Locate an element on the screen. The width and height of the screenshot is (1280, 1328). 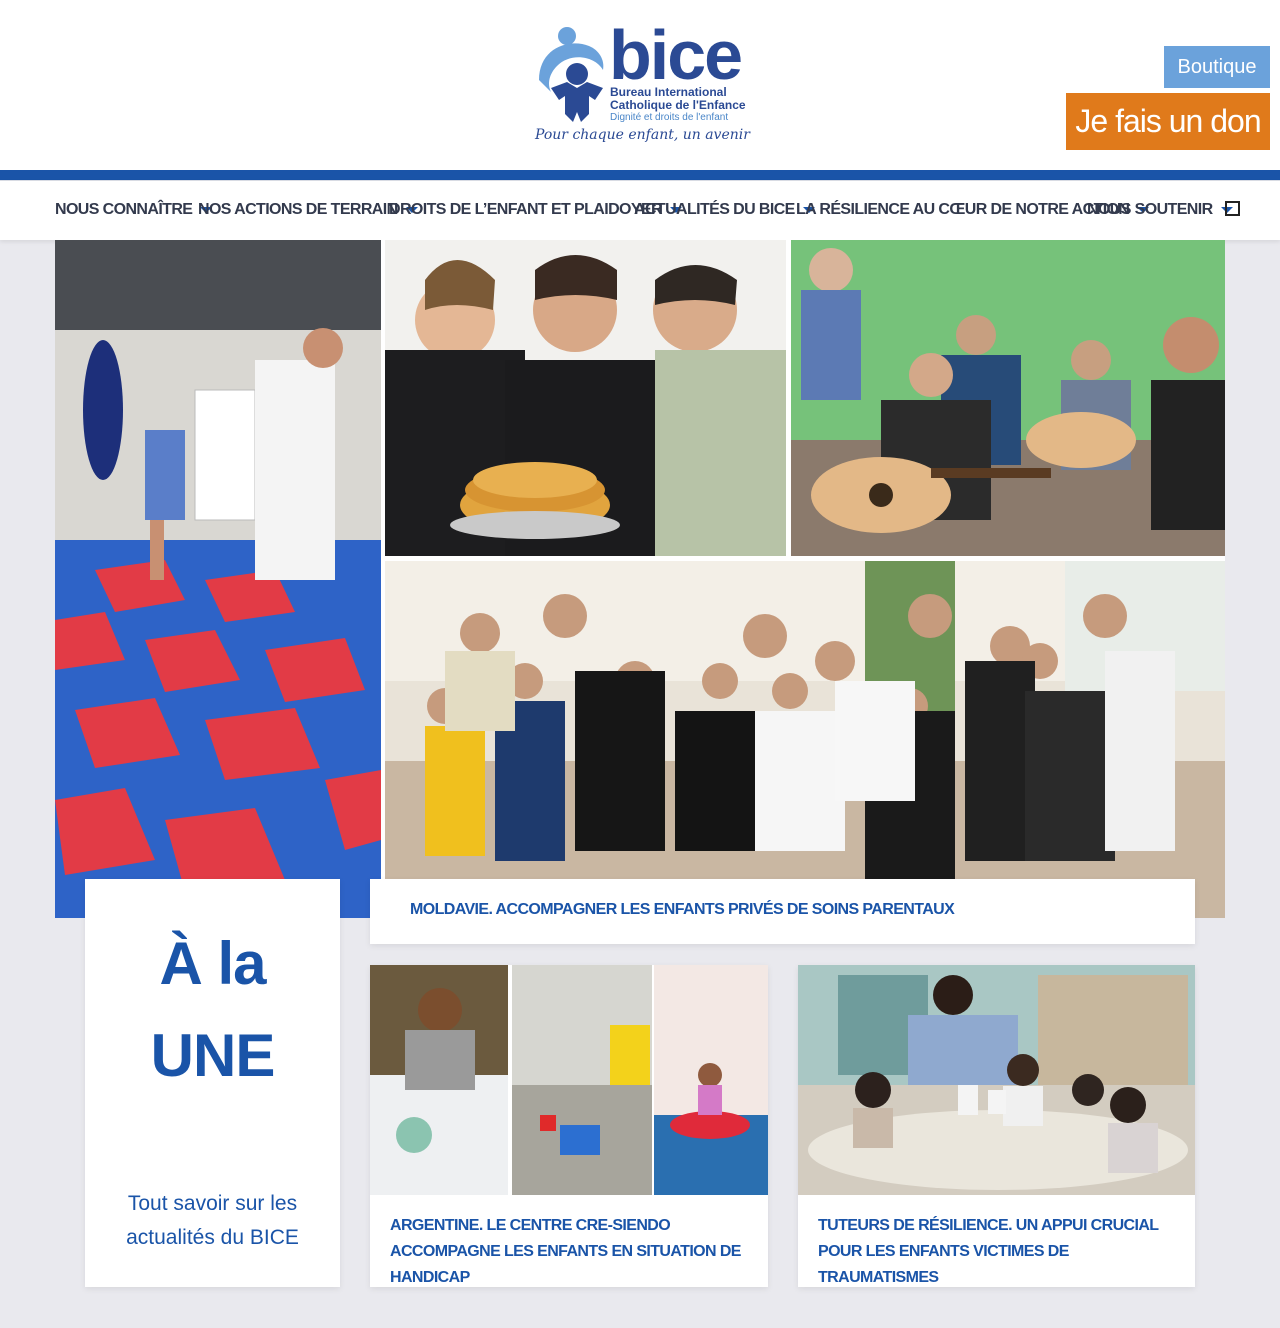
nav-item-actualites: Actualités du BICE is located at coordinates (724, 210).